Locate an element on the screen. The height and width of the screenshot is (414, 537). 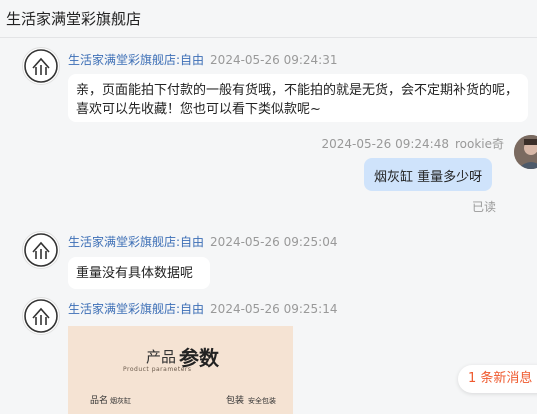
param-row-package: 包装 安全包装 is located at coordinates (251, 399).